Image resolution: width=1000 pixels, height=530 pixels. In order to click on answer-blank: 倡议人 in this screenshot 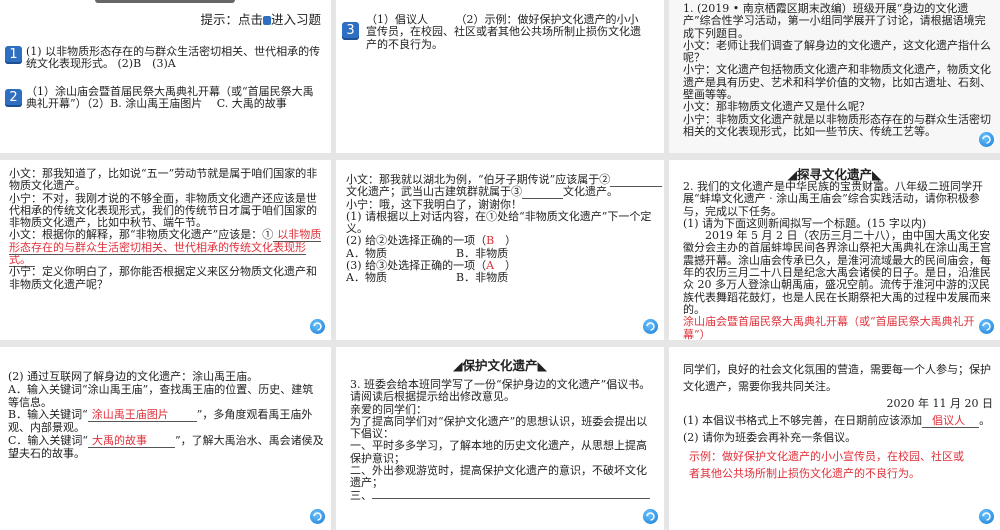, I will do `click(951, 421)`.